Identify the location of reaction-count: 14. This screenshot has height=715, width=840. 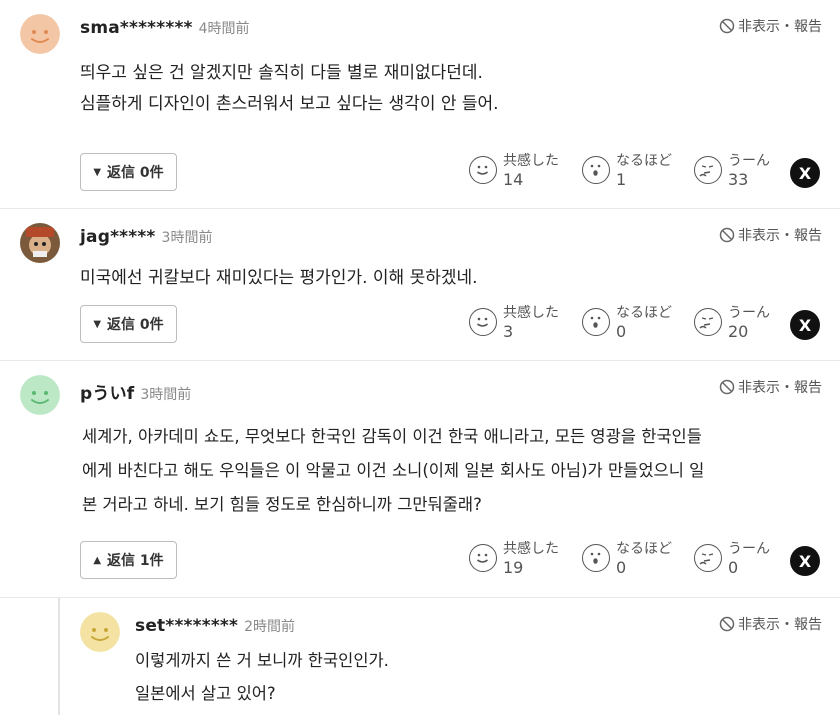
(513, 179).